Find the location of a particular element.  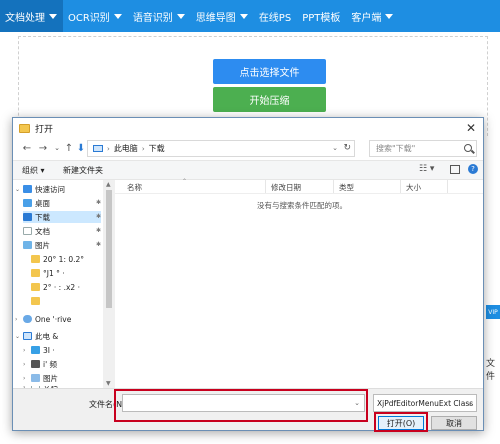

nav-mindmap: 思维导图 is located at coordinates (222, 16).